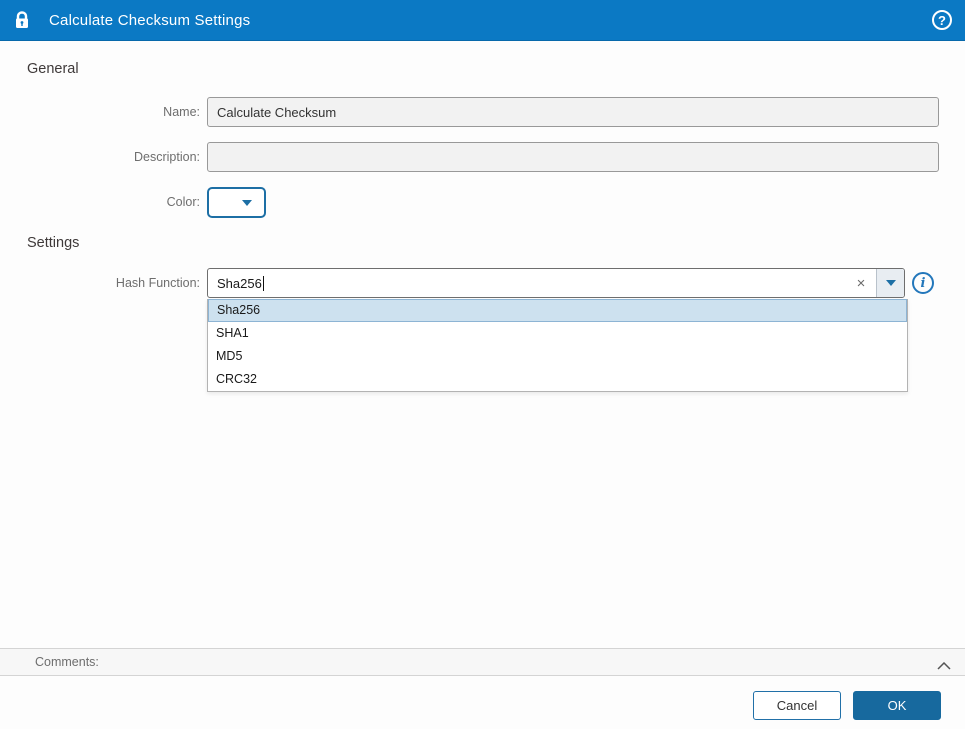 This screenshot has width=965, height=729. Describe the element at coordinates (67, 662) in the screenshot. I see `comments-label: Comments:` at that location.